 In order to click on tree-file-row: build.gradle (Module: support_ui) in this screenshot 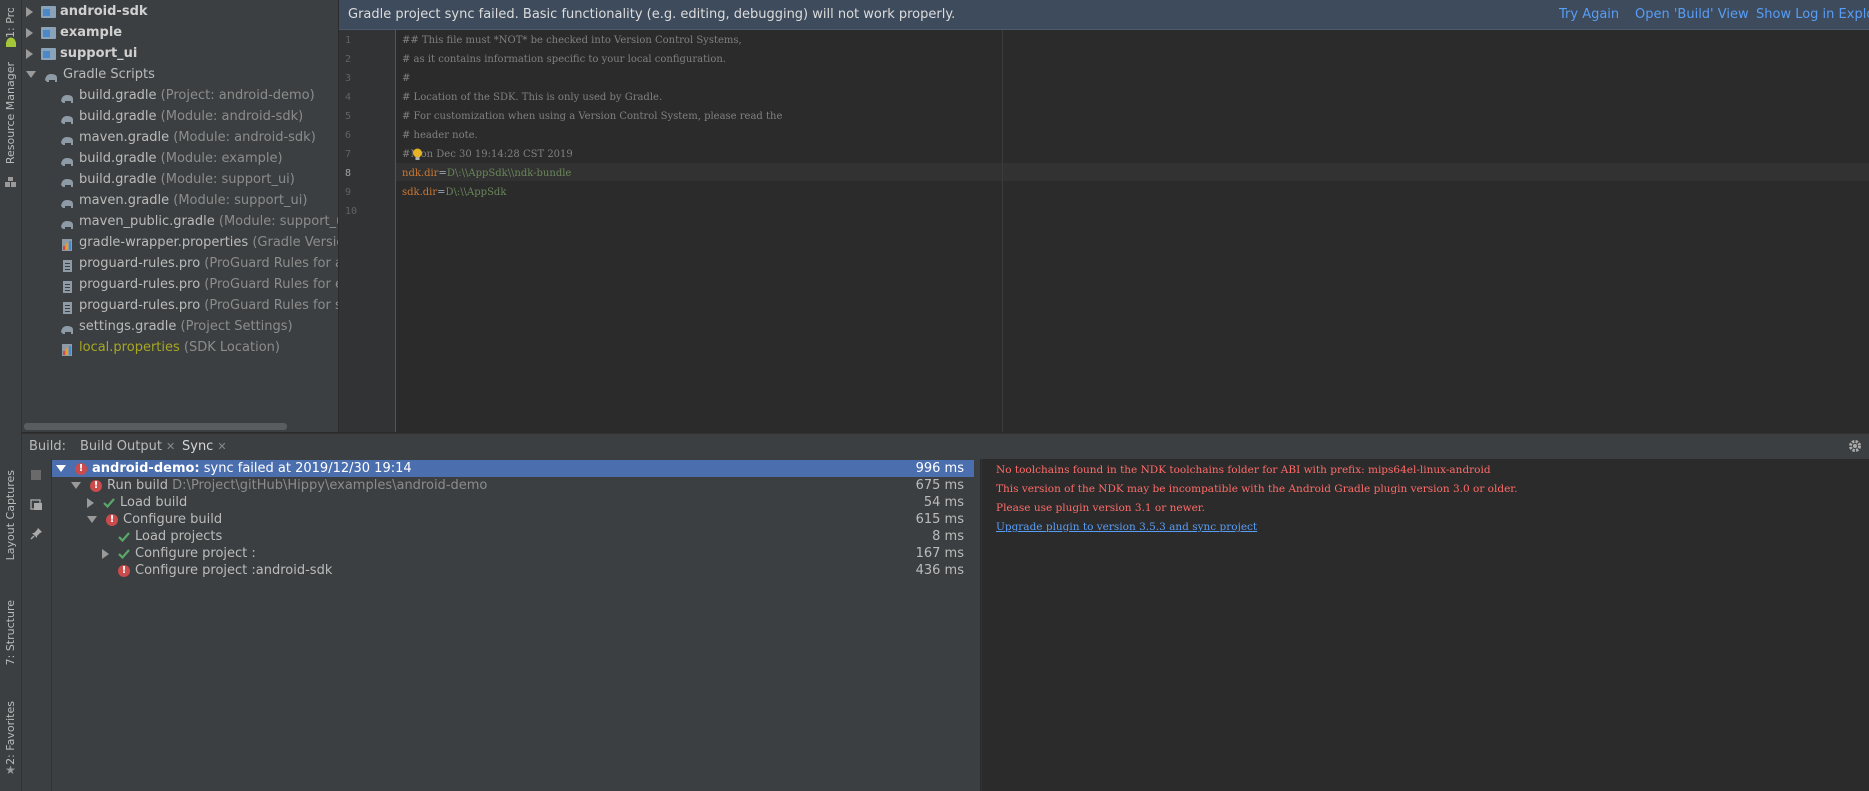, I will do `click(177, 179)`.